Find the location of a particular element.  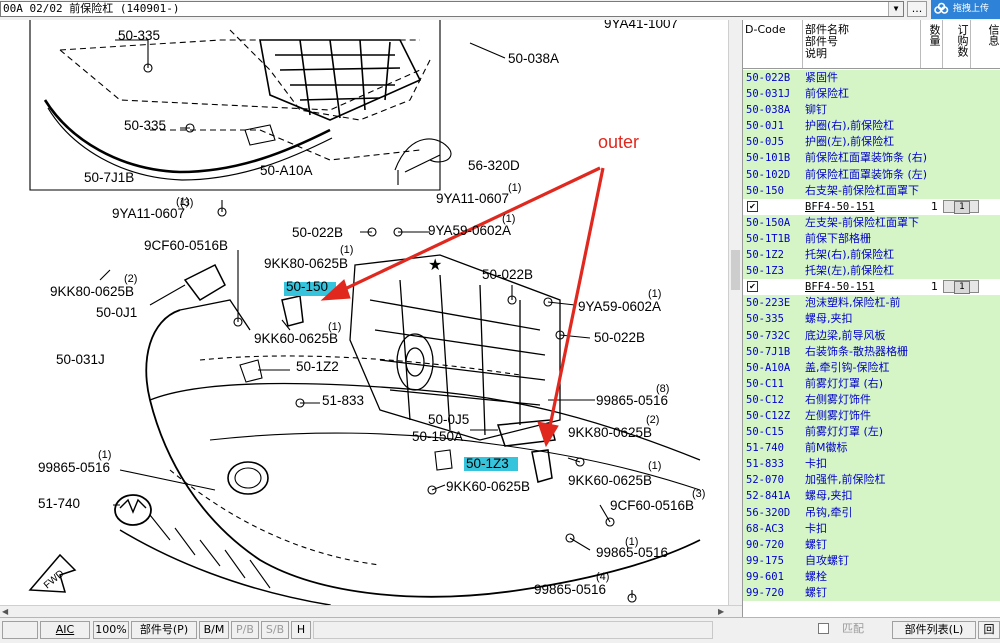

callout-label: 9YA41-1007 is located at coordinates (641, 25).